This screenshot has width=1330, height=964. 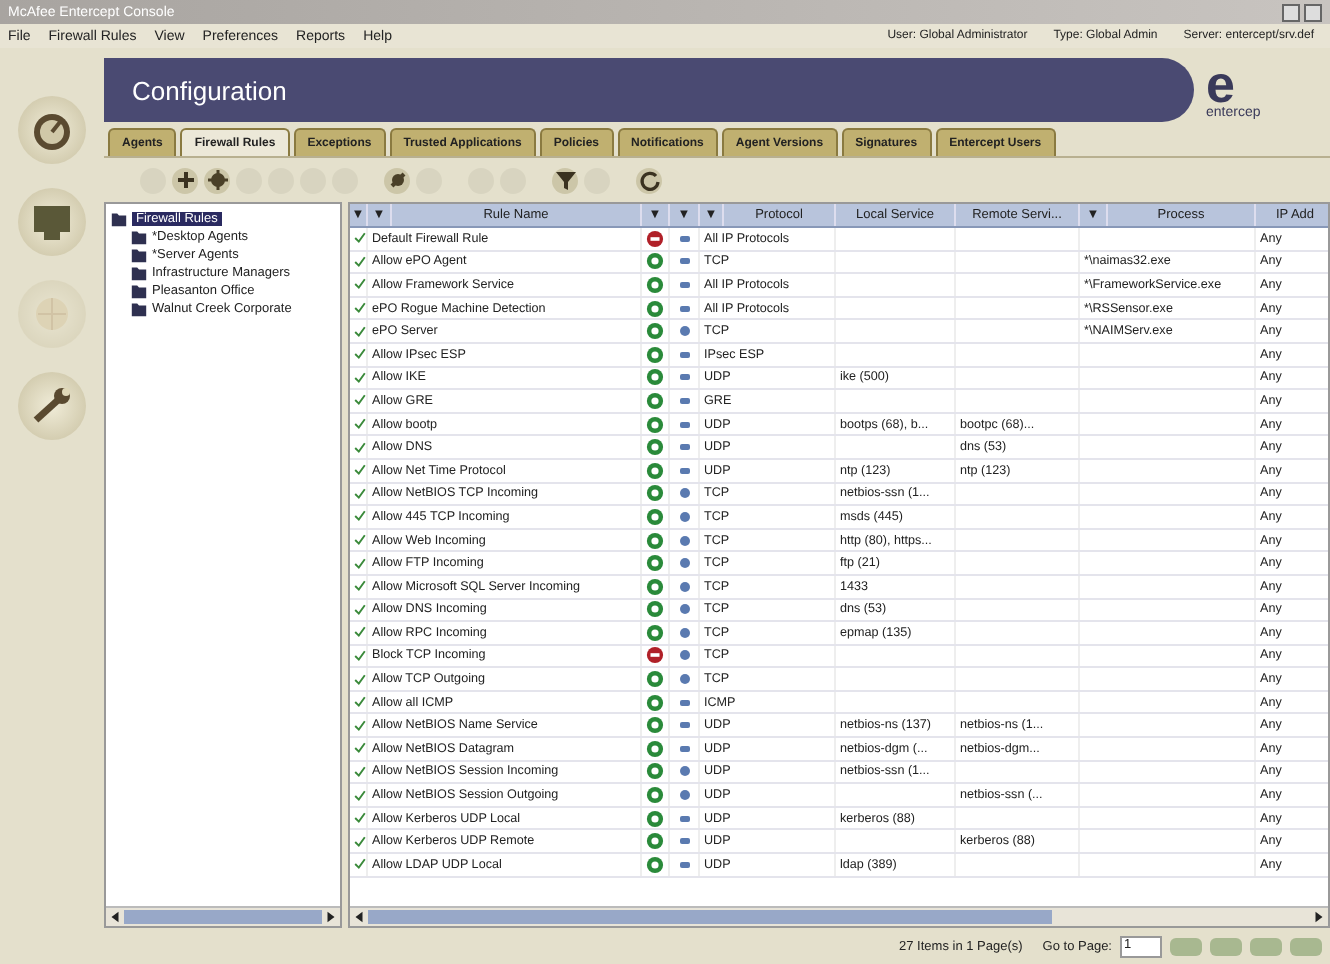 I want to click on page-title: Configuration, so click(x=209, y=90).